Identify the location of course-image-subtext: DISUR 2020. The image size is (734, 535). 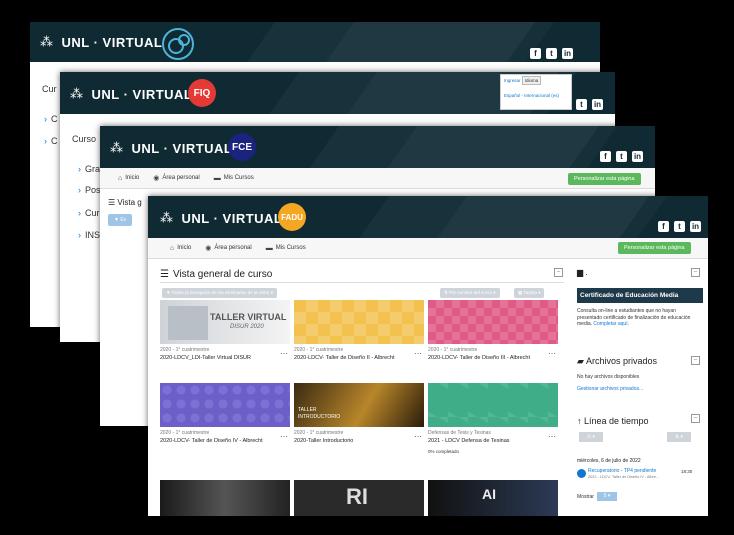
(247, 327).